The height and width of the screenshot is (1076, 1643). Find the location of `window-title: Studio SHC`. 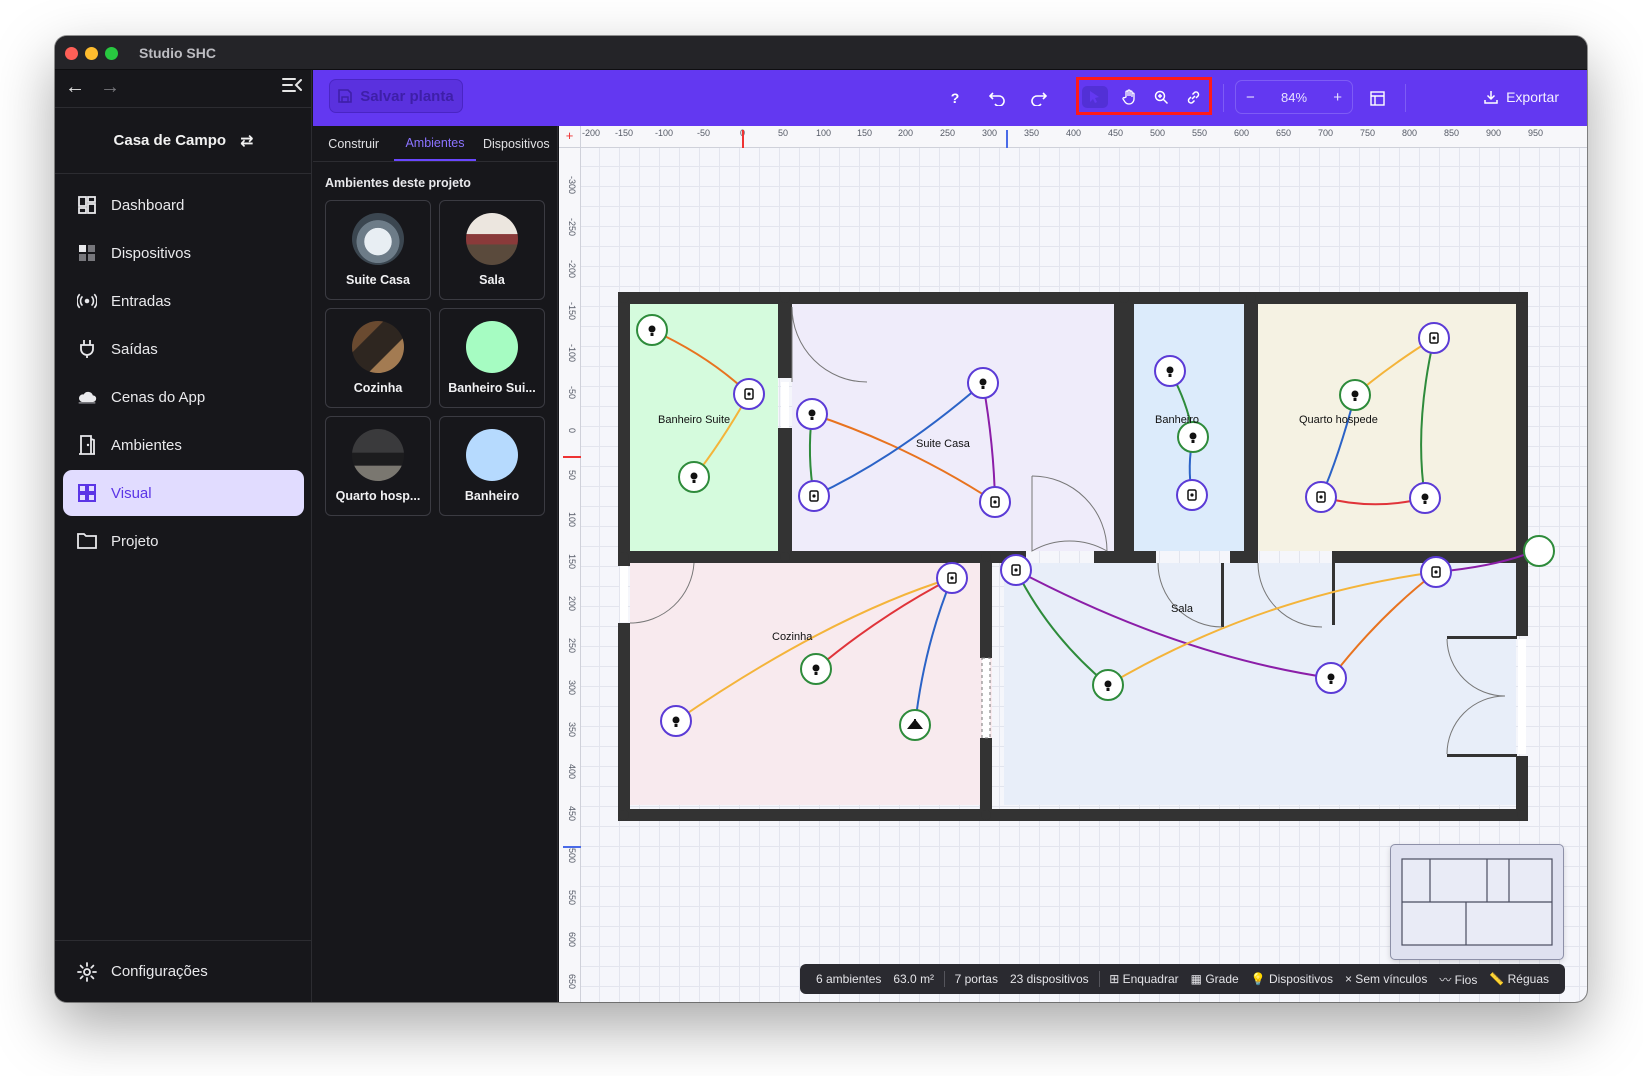

window-title: Studio SHC is located at coordinates (177, 53).